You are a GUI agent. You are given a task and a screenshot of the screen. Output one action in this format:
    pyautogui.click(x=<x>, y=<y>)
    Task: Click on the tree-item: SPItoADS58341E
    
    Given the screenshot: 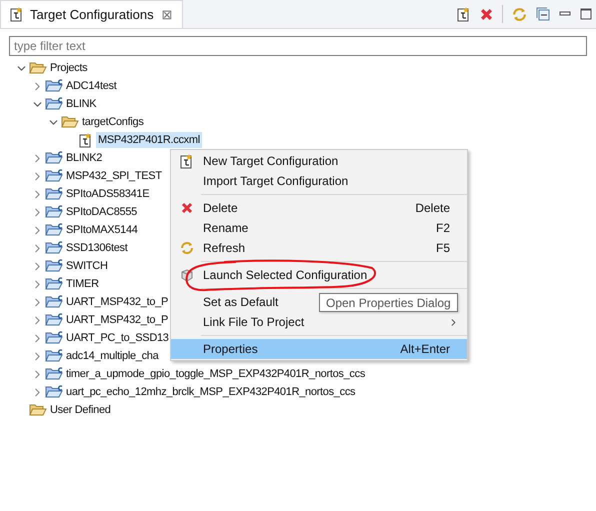 What is the action you would take?
    pyautogui.click(x=108, y=194)
    